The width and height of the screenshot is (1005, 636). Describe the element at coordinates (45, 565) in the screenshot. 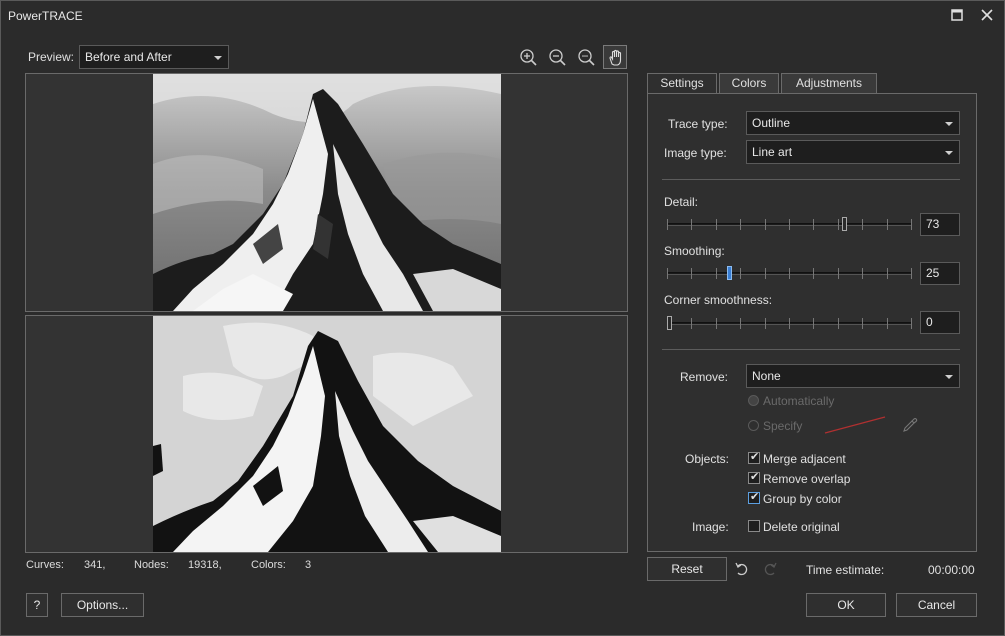

I see `curves-label: Curves:` at that location.